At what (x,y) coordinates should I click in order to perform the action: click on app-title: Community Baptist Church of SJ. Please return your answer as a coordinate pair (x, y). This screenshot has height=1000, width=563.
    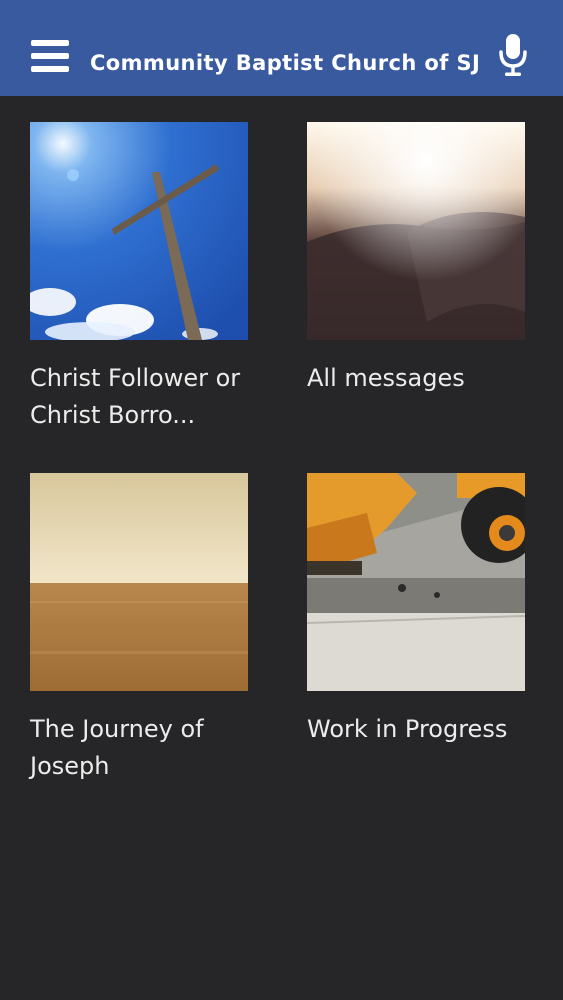
    Looking at the image, I should click on (285, 63).